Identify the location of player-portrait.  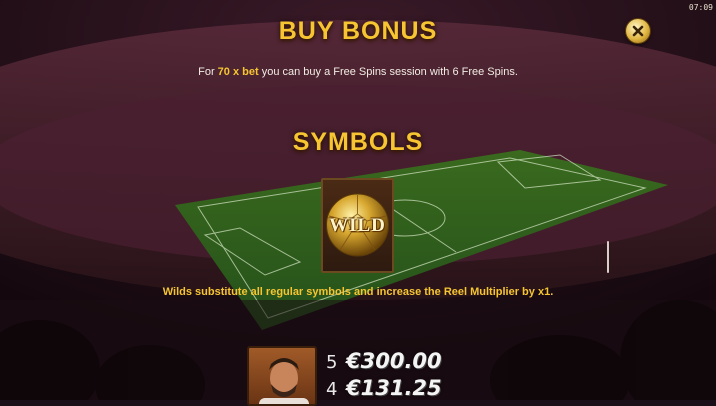
(282, 376).